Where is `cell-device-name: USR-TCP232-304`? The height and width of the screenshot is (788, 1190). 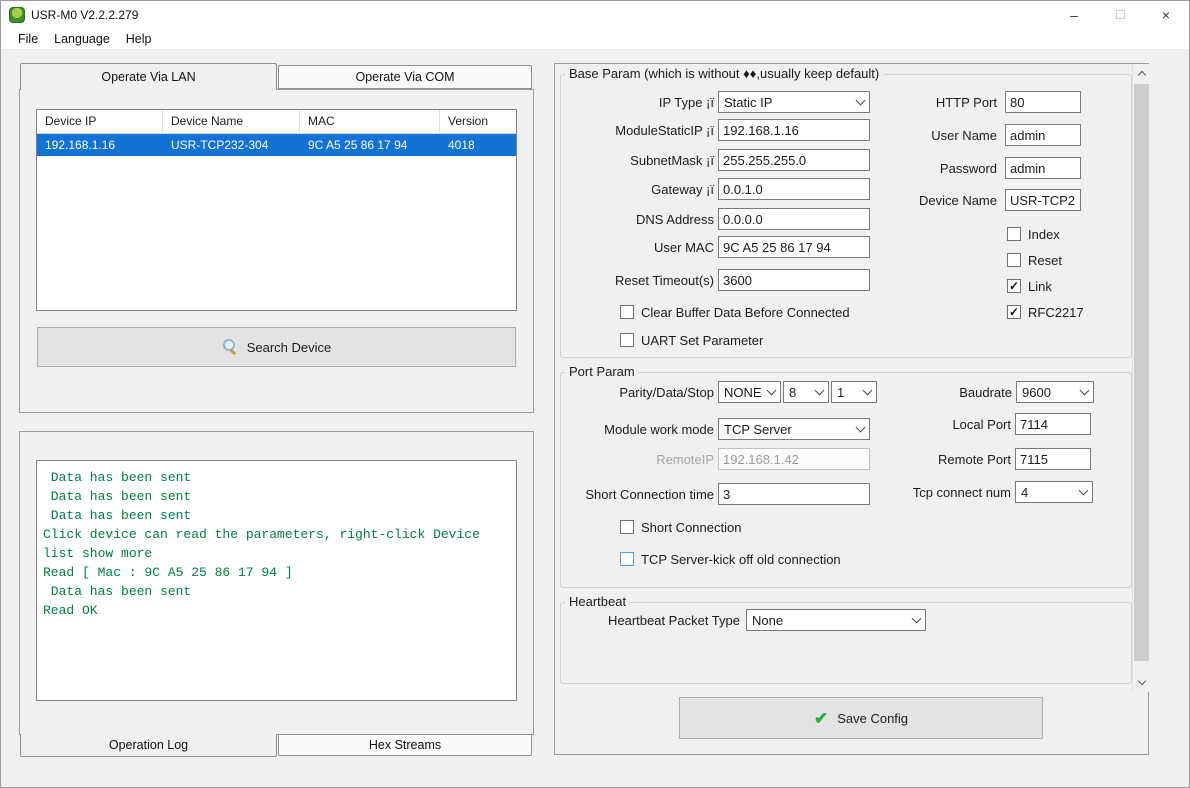
cell-device-name: USR-TCP232-304 is located at coordinates (220, 145).